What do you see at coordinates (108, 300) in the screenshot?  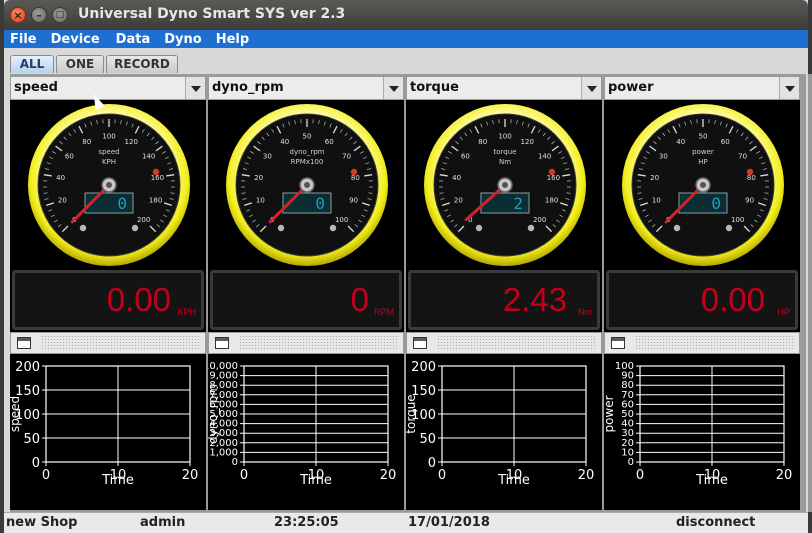 I see `speed-readout: 0.00 KPH` at bounding box center [108, 300].